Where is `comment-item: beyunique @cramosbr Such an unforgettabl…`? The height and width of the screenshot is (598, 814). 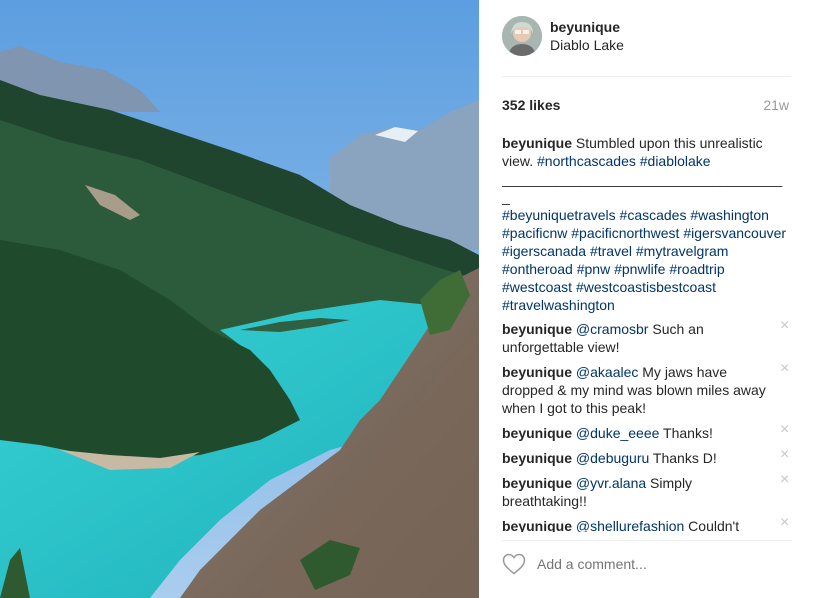 comment-item: beyunique @cramosbr Such an unforgettabl… is located at coordinates (647, 337).